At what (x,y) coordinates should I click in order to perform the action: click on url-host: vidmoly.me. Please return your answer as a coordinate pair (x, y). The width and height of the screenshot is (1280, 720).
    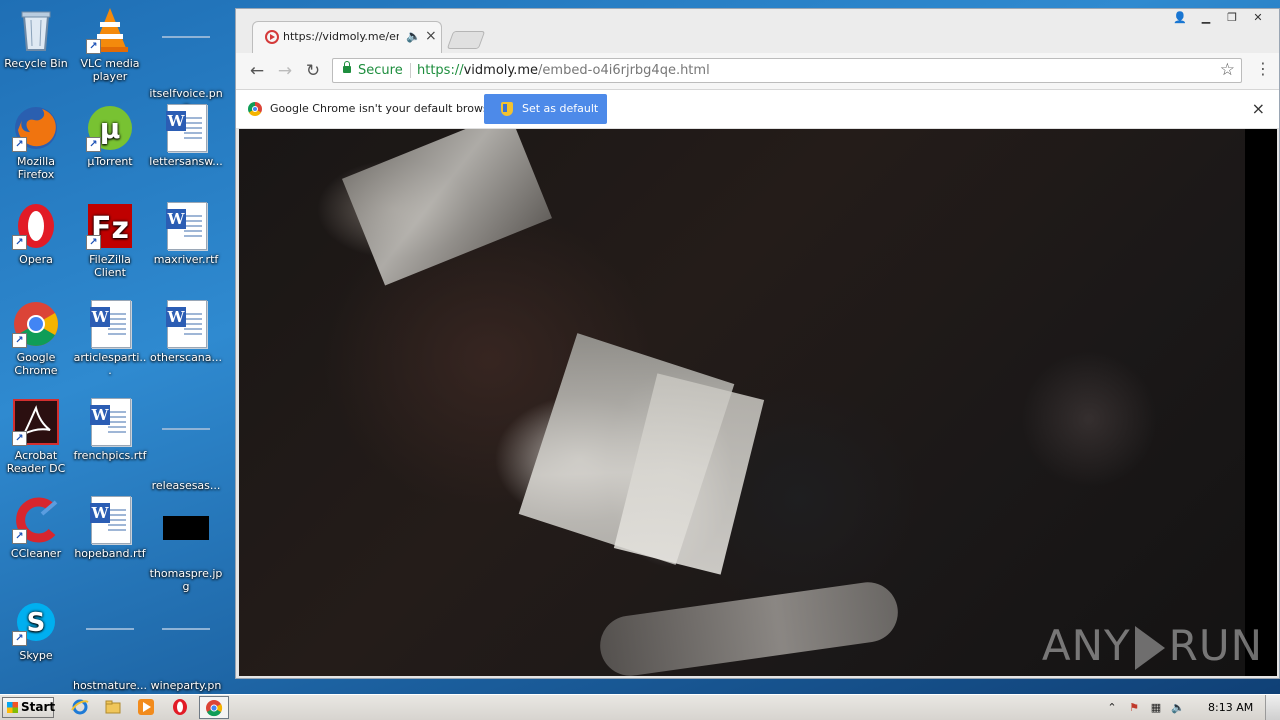
    Looking at the image, I should click on (501, 70).